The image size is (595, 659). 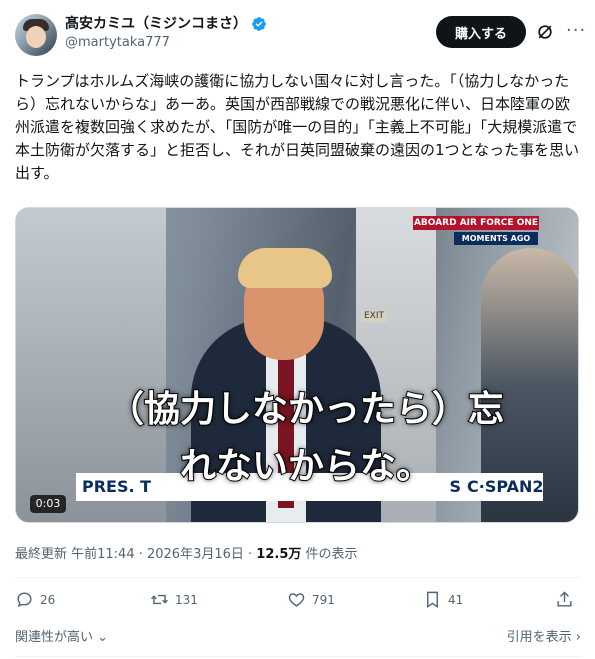 I want to click on share-icon, so click(x=564, y=599).